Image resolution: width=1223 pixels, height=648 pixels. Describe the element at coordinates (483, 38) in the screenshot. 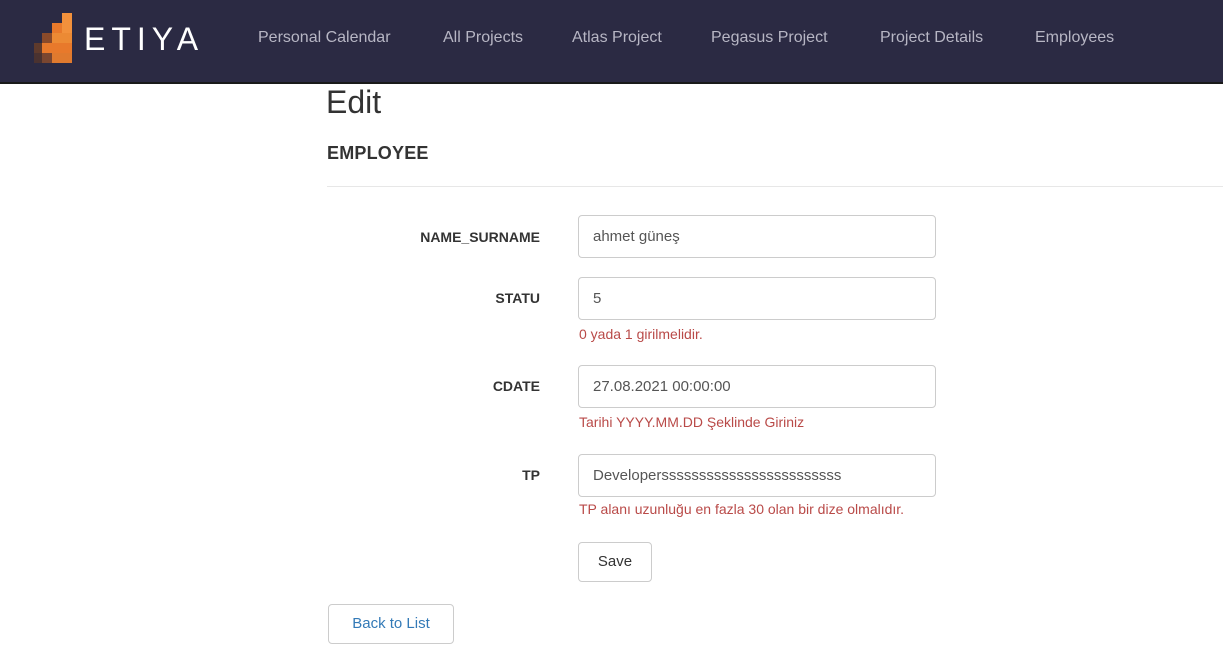

I see `nav-all-projects: All Projects` at that location.